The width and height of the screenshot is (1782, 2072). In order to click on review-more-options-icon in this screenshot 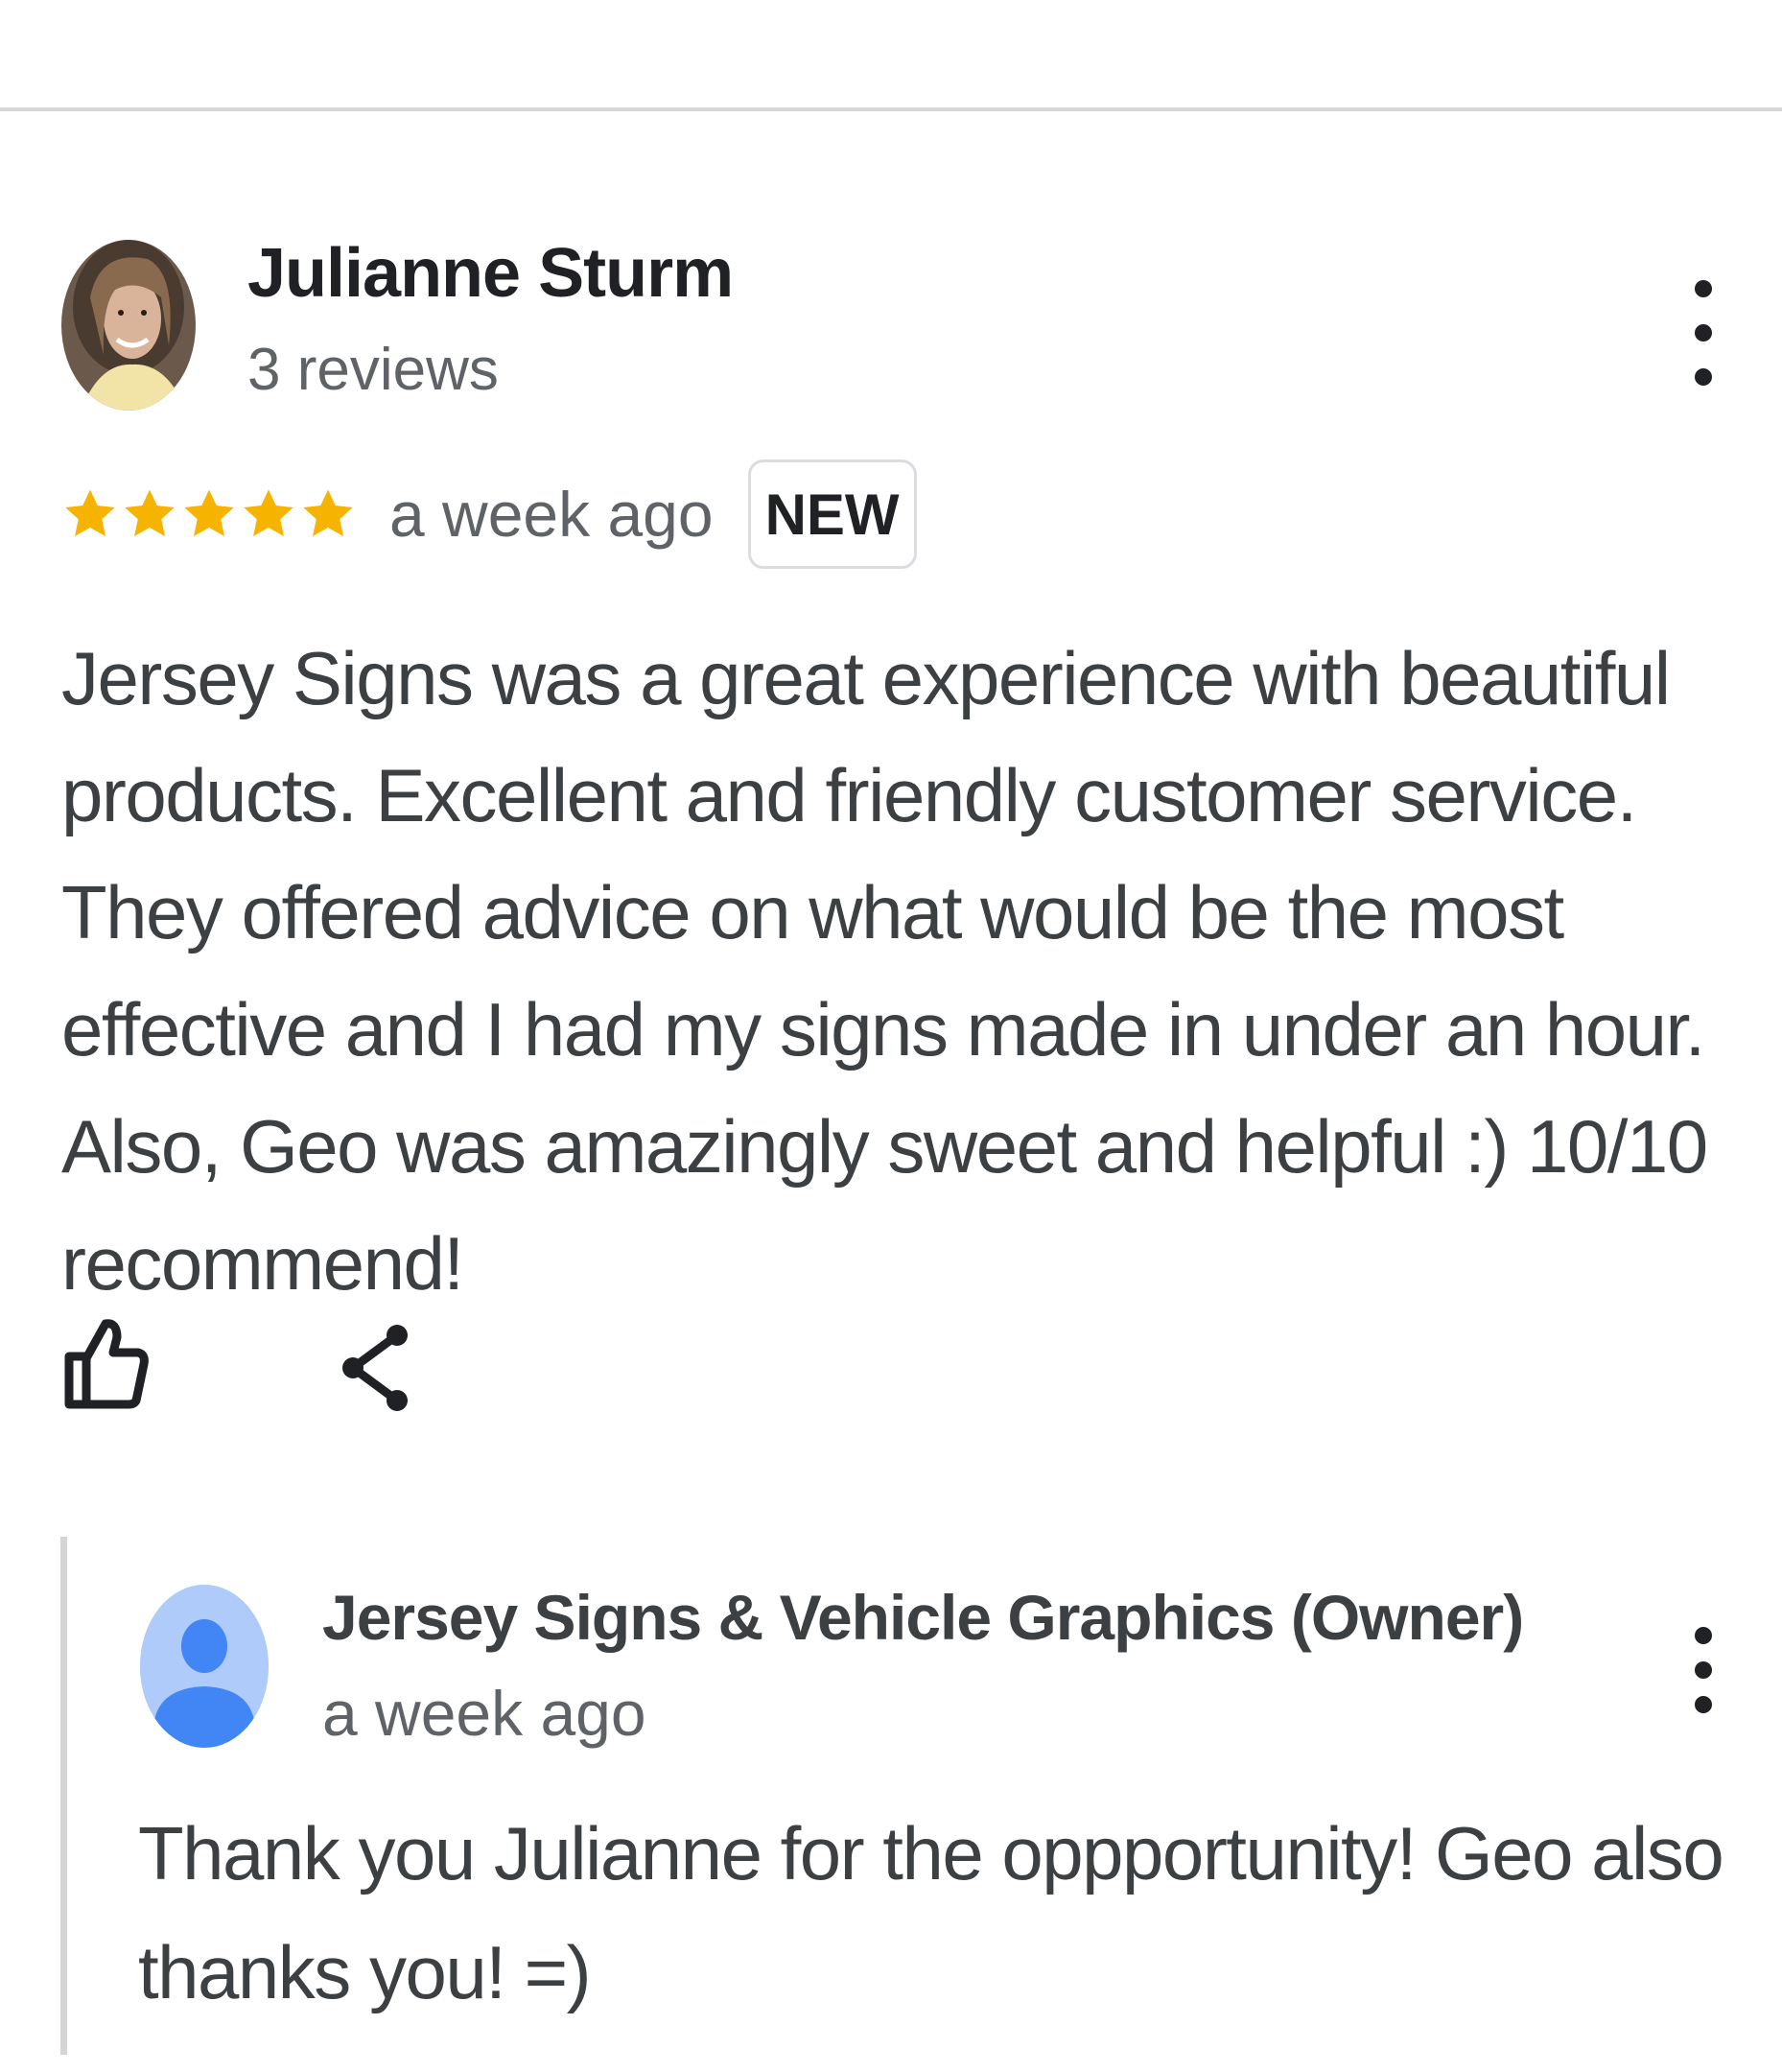, I will do `click(1703, 333)`.